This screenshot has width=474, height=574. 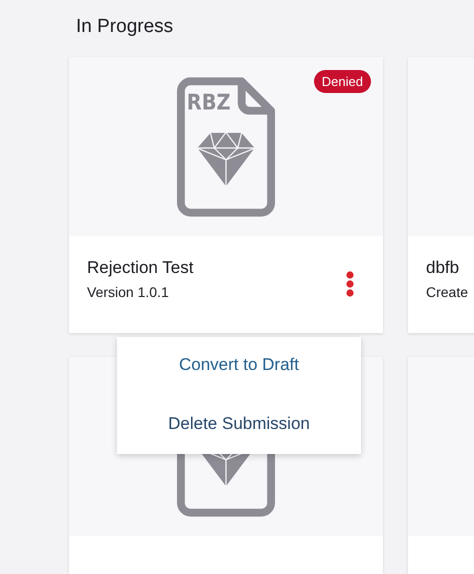 I want to click on menu-item: Convert to Draft, so click(x=239, y=366).